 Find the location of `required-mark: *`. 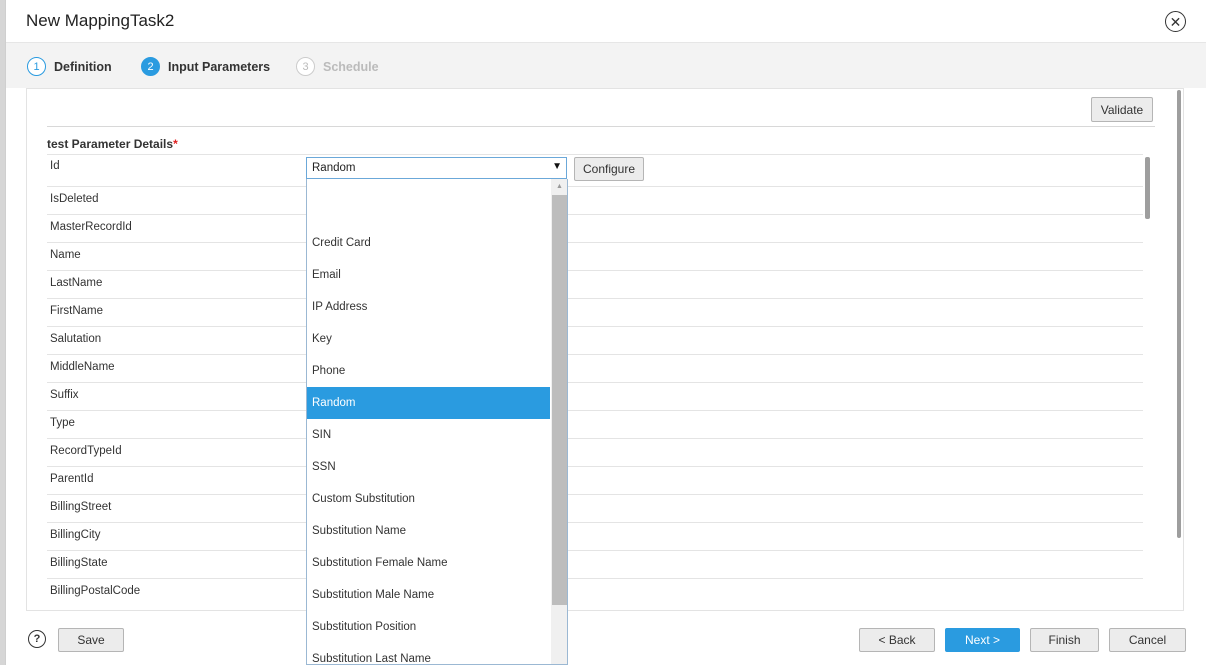

required-mark: * is located at coordinates (175, 144).